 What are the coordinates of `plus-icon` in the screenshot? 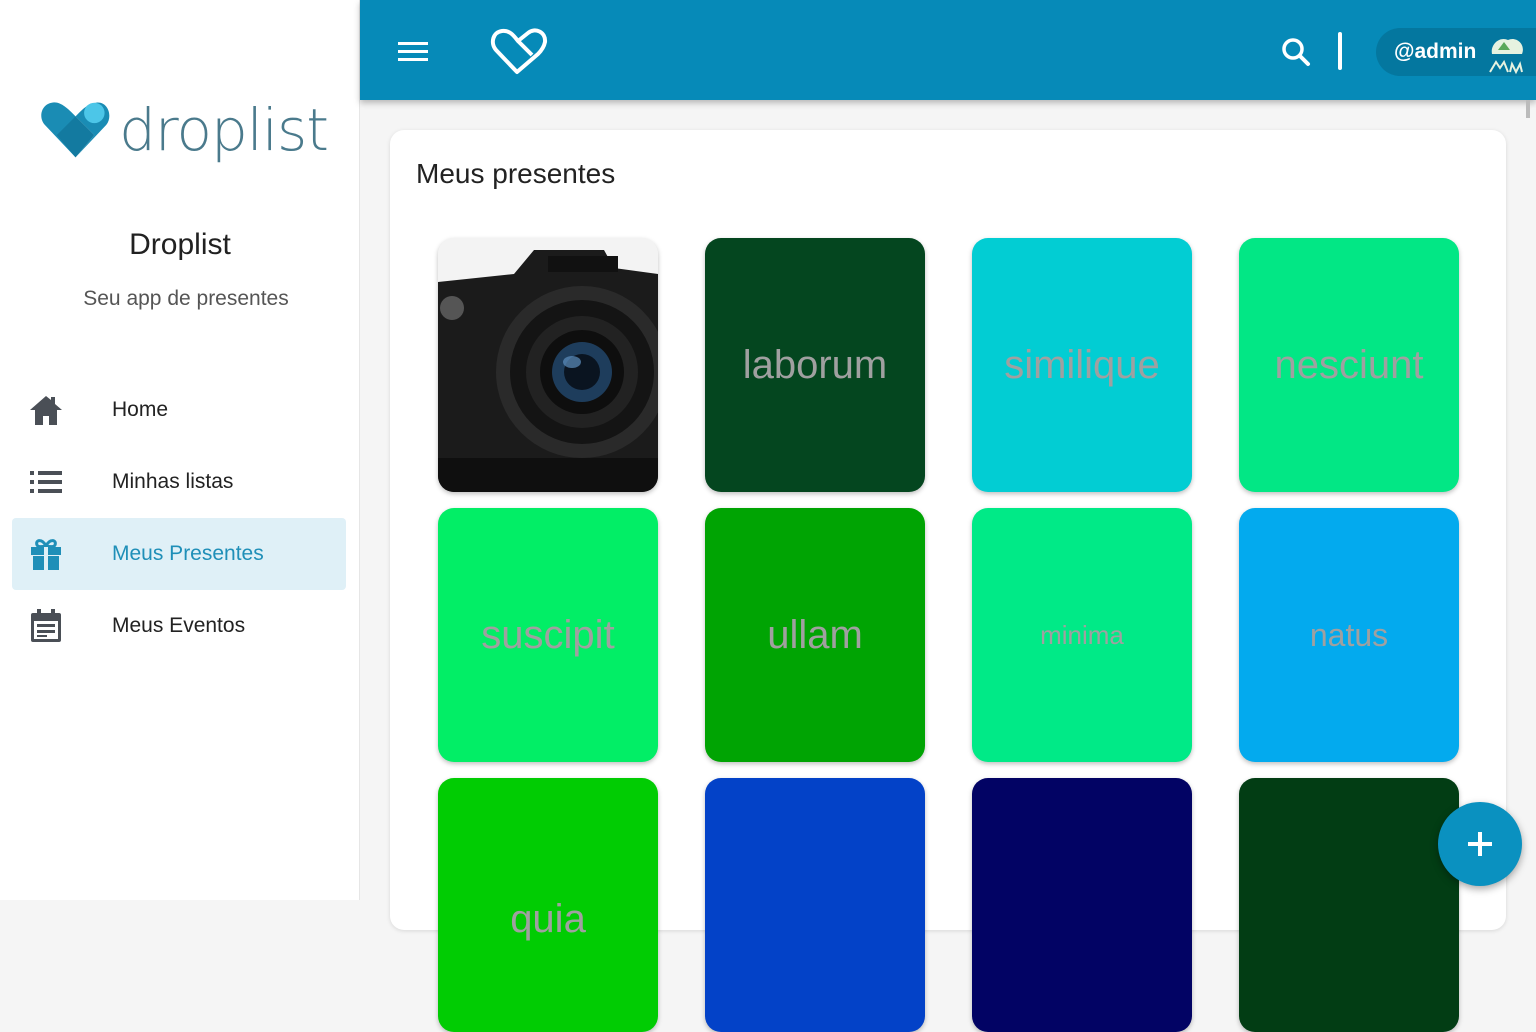 It's located at (1480, 844).